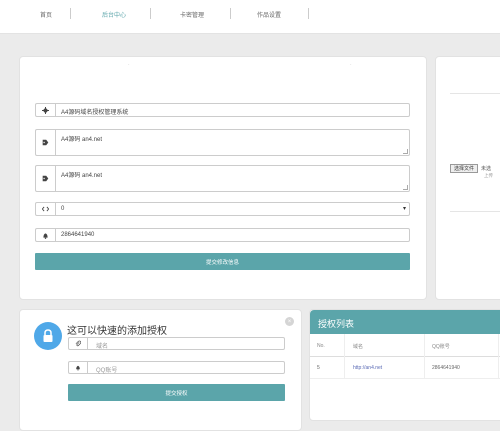 This screenshot has height=431, width=500. What do you see at coordinates (78, 235) in the screenshot?
I see `qq-value: 2864641940` at bounding box center [78, 235].